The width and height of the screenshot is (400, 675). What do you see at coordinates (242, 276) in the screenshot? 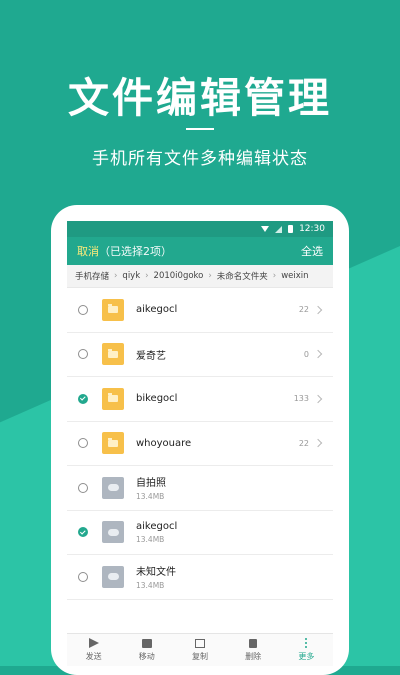
I see `breadcrumb-item: 未命名文件夹` at bounding box center [242, 276].